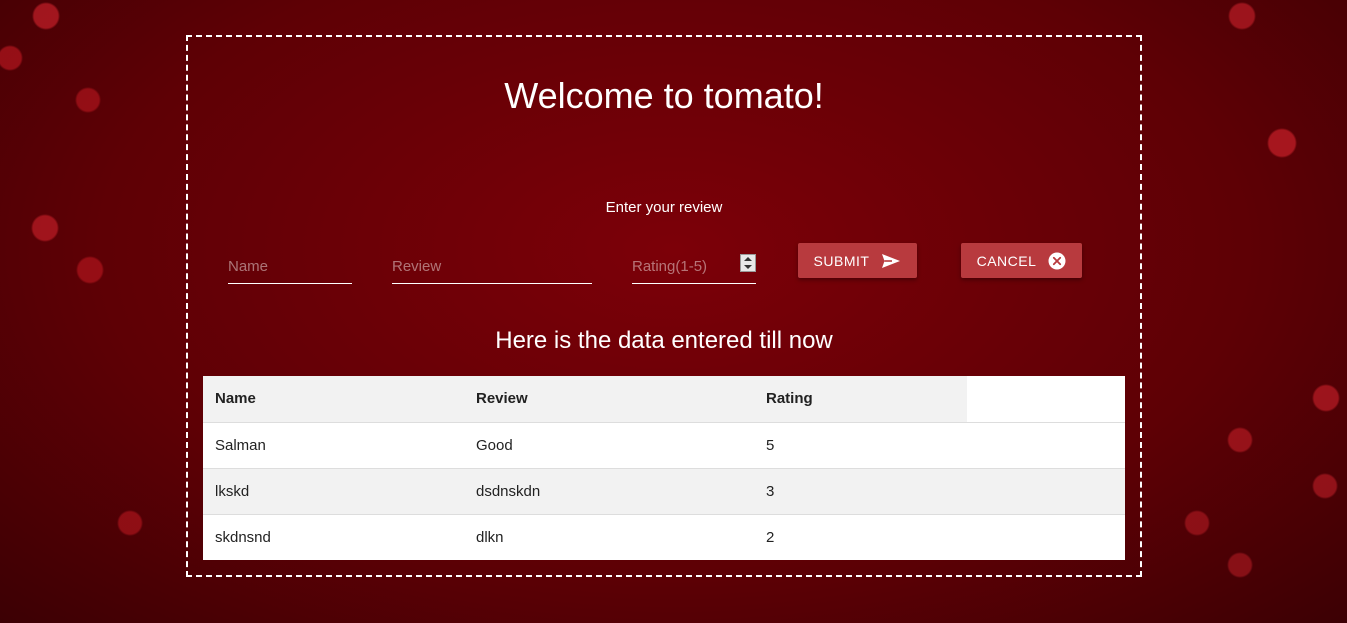  I want to click on spinner-up-icon, so click(748, 259).